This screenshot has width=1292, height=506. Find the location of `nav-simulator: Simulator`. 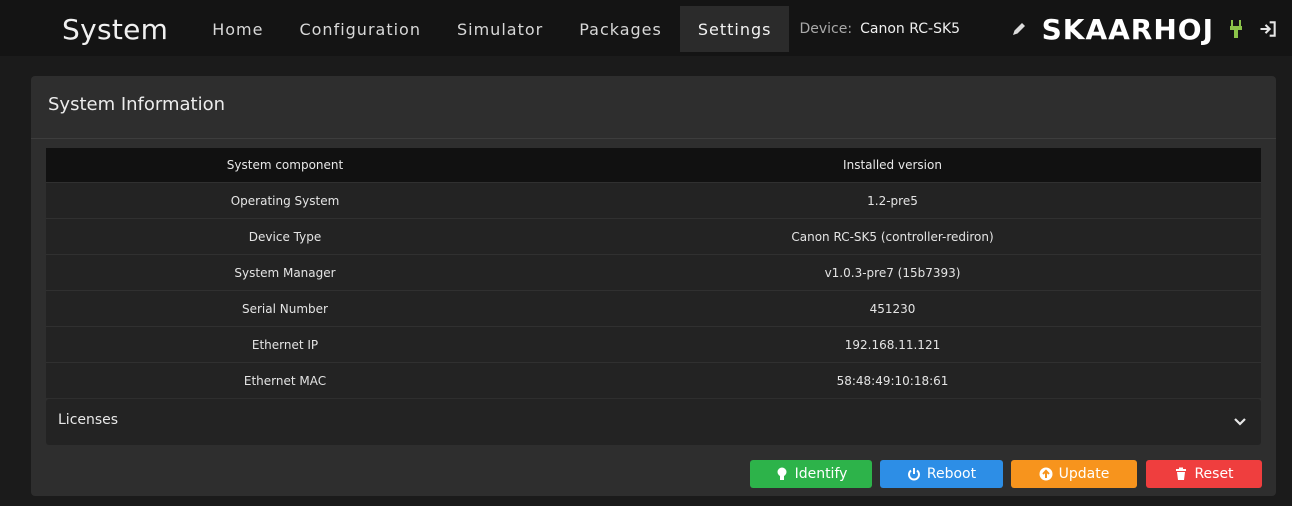

nav-simulator: Simulator is located at coordinates (500, 29).